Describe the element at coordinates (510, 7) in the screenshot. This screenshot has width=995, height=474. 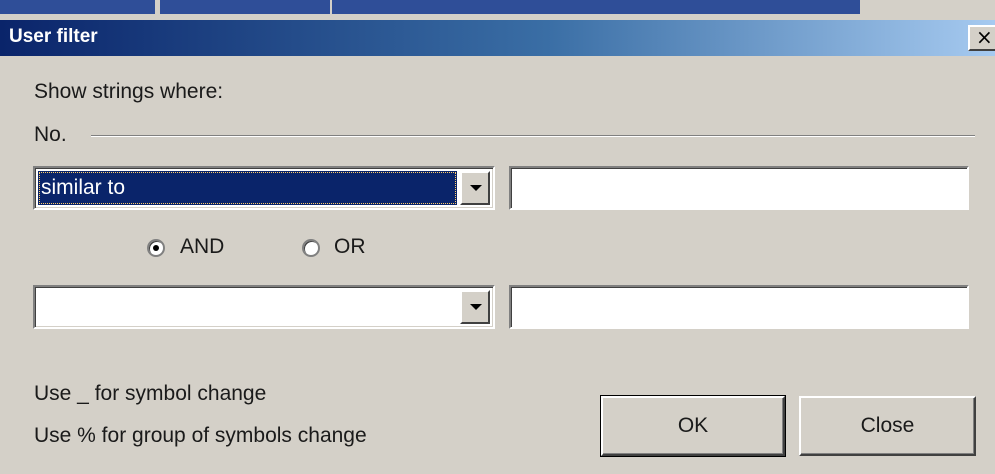
I see `background-header` at that location.